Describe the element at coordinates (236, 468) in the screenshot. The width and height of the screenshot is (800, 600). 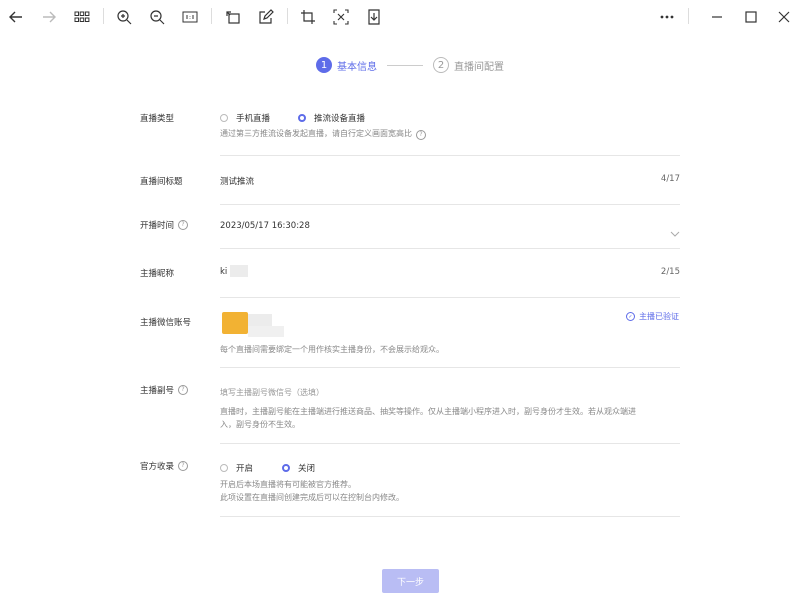
I see `radio-official-on: 开启` at that location.